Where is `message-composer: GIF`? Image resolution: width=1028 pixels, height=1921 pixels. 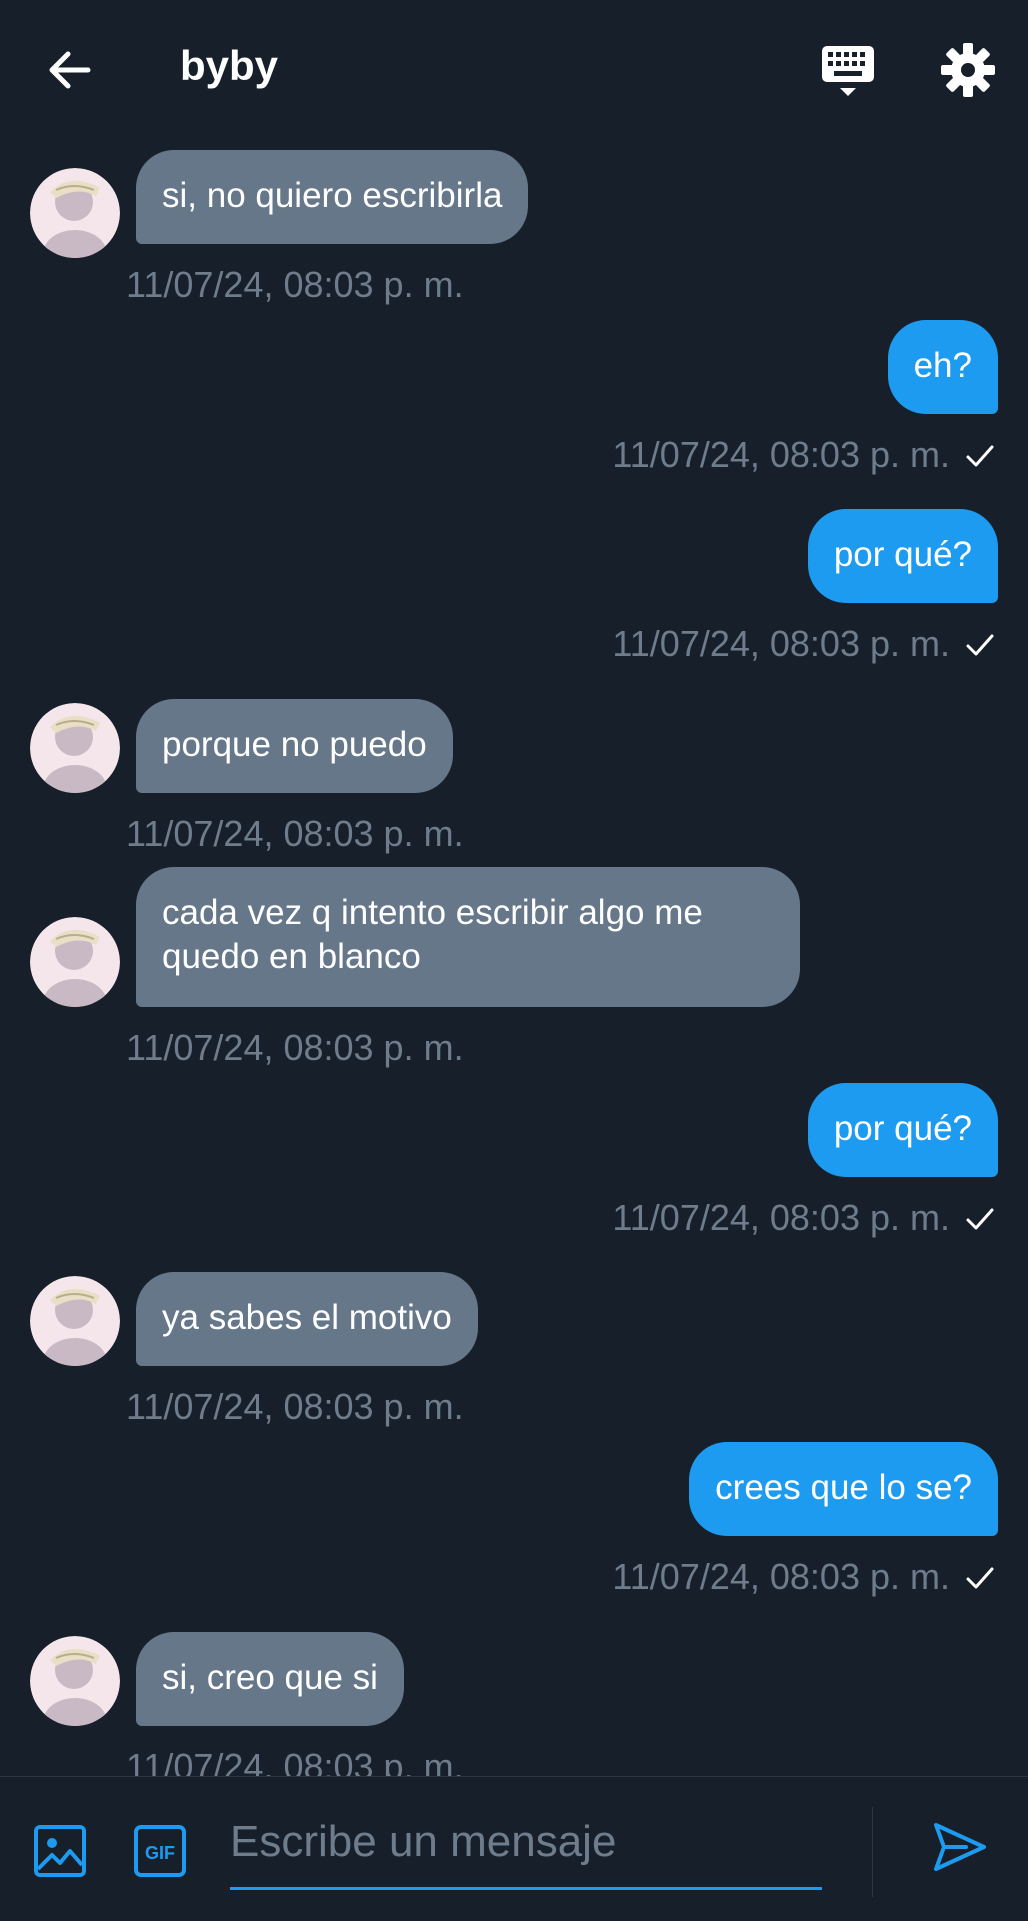 message-composer: GIF is located at coordinates (514, 1848).